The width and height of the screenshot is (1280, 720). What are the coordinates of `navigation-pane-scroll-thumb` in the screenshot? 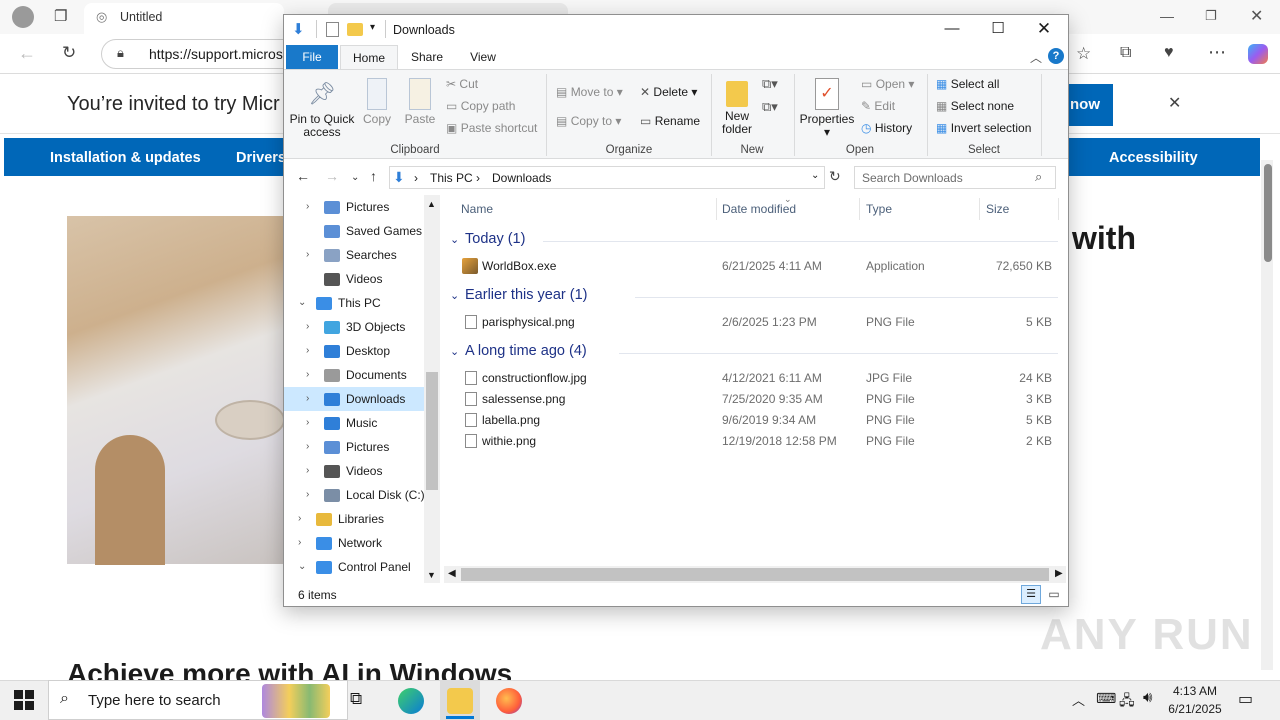 It's located at (432, 431).